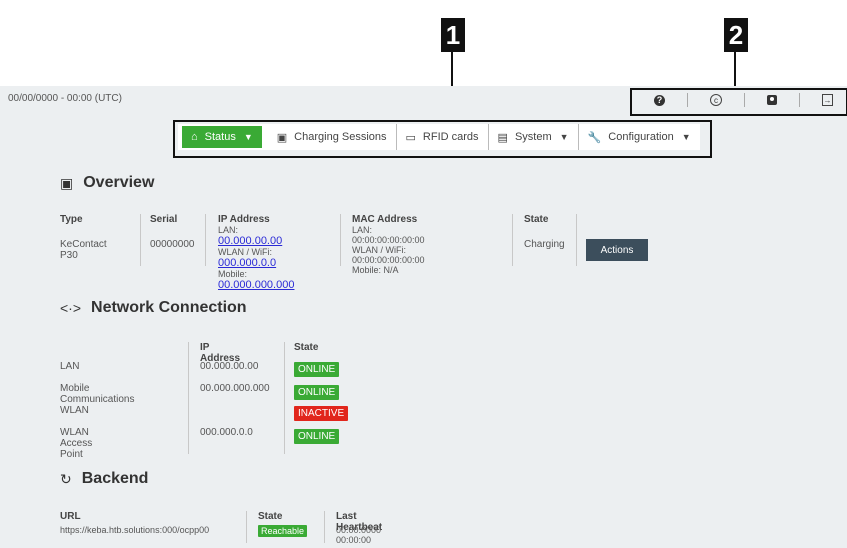  Describe the element at coordinates (244, 219) in the screenshot. I see `ip-header: IP Address` at that location.